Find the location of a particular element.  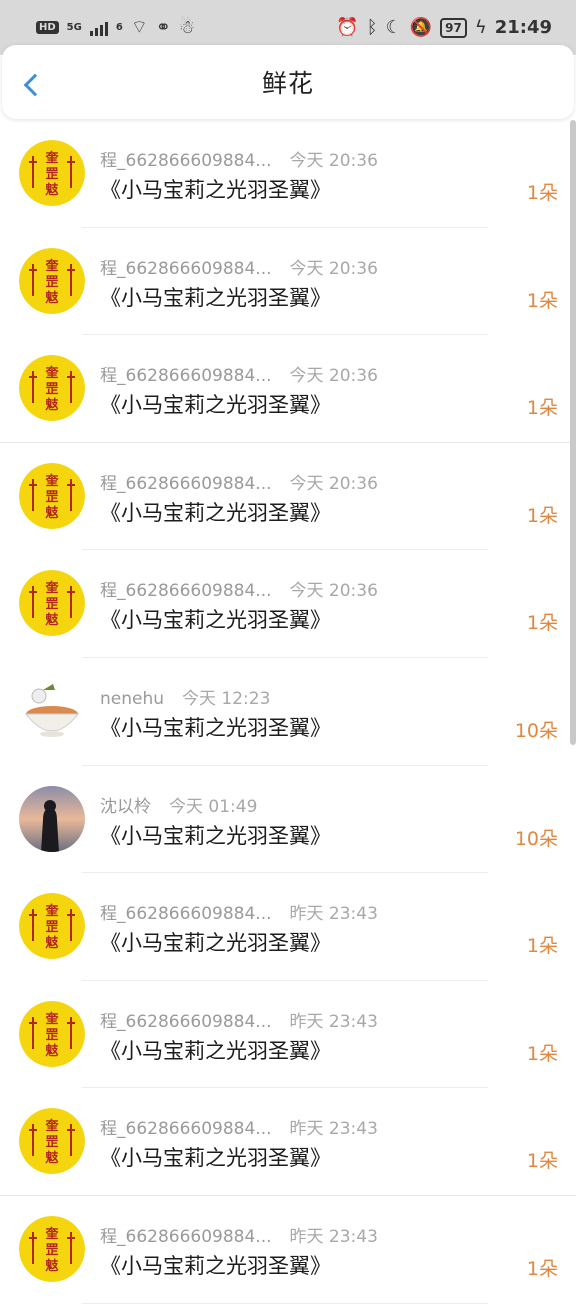

bluetooth-icon: ᛒ is located at coordinates (372, 27).